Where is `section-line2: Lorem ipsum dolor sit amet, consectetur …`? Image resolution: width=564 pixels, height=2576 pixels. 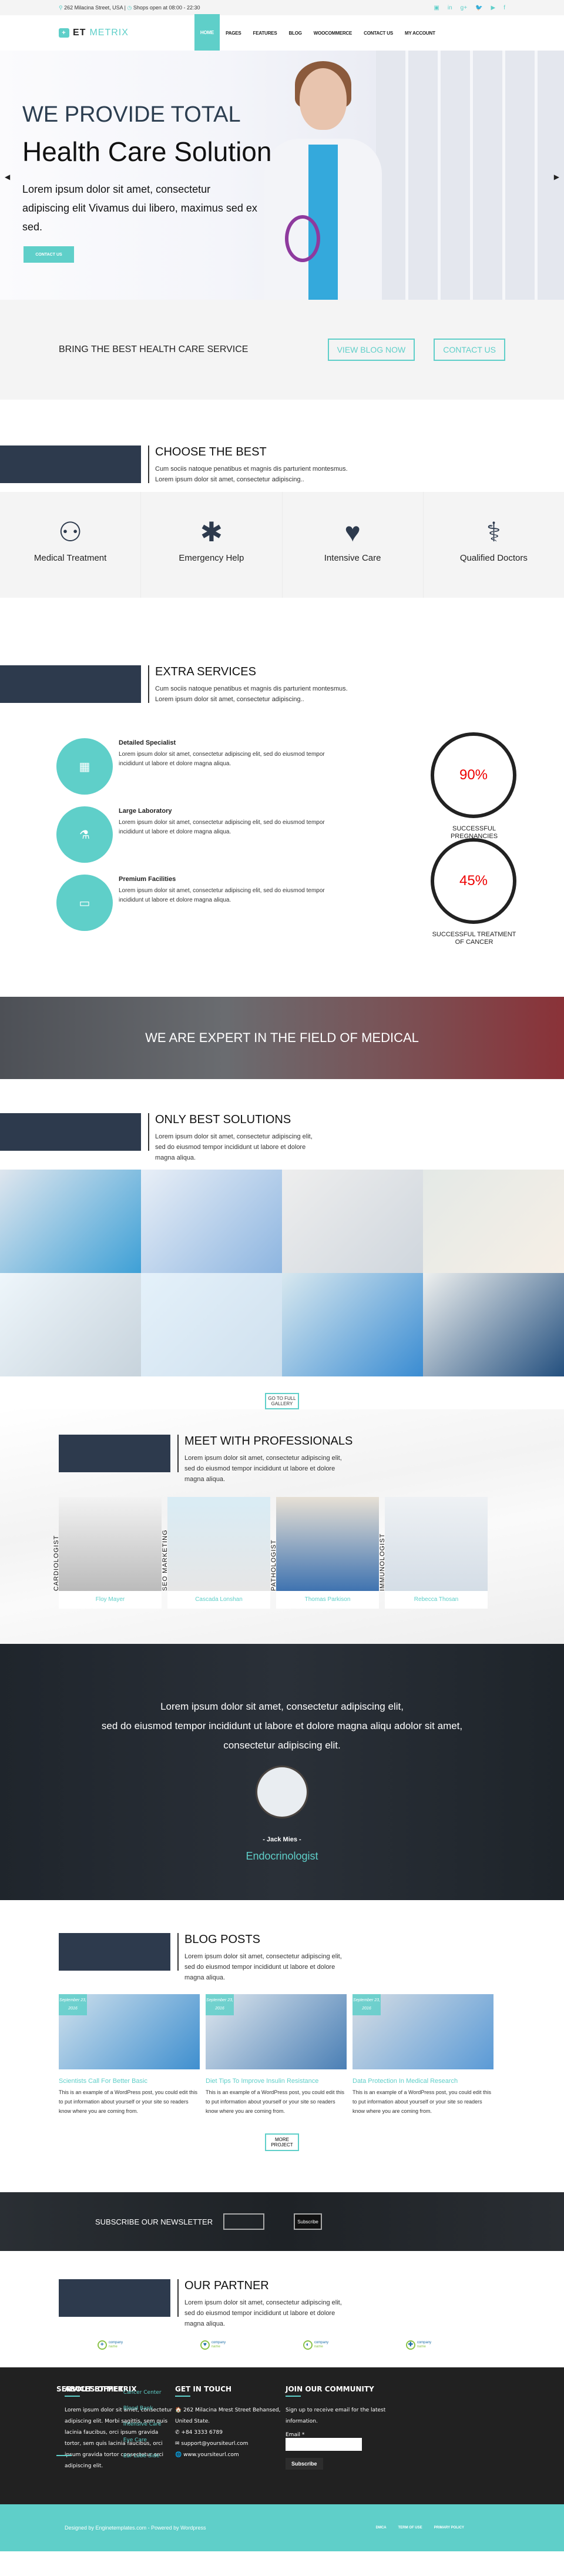
section-line2: Lorem ipsum dolor sit amet, consectetur … is located at coordinates (230, 479).